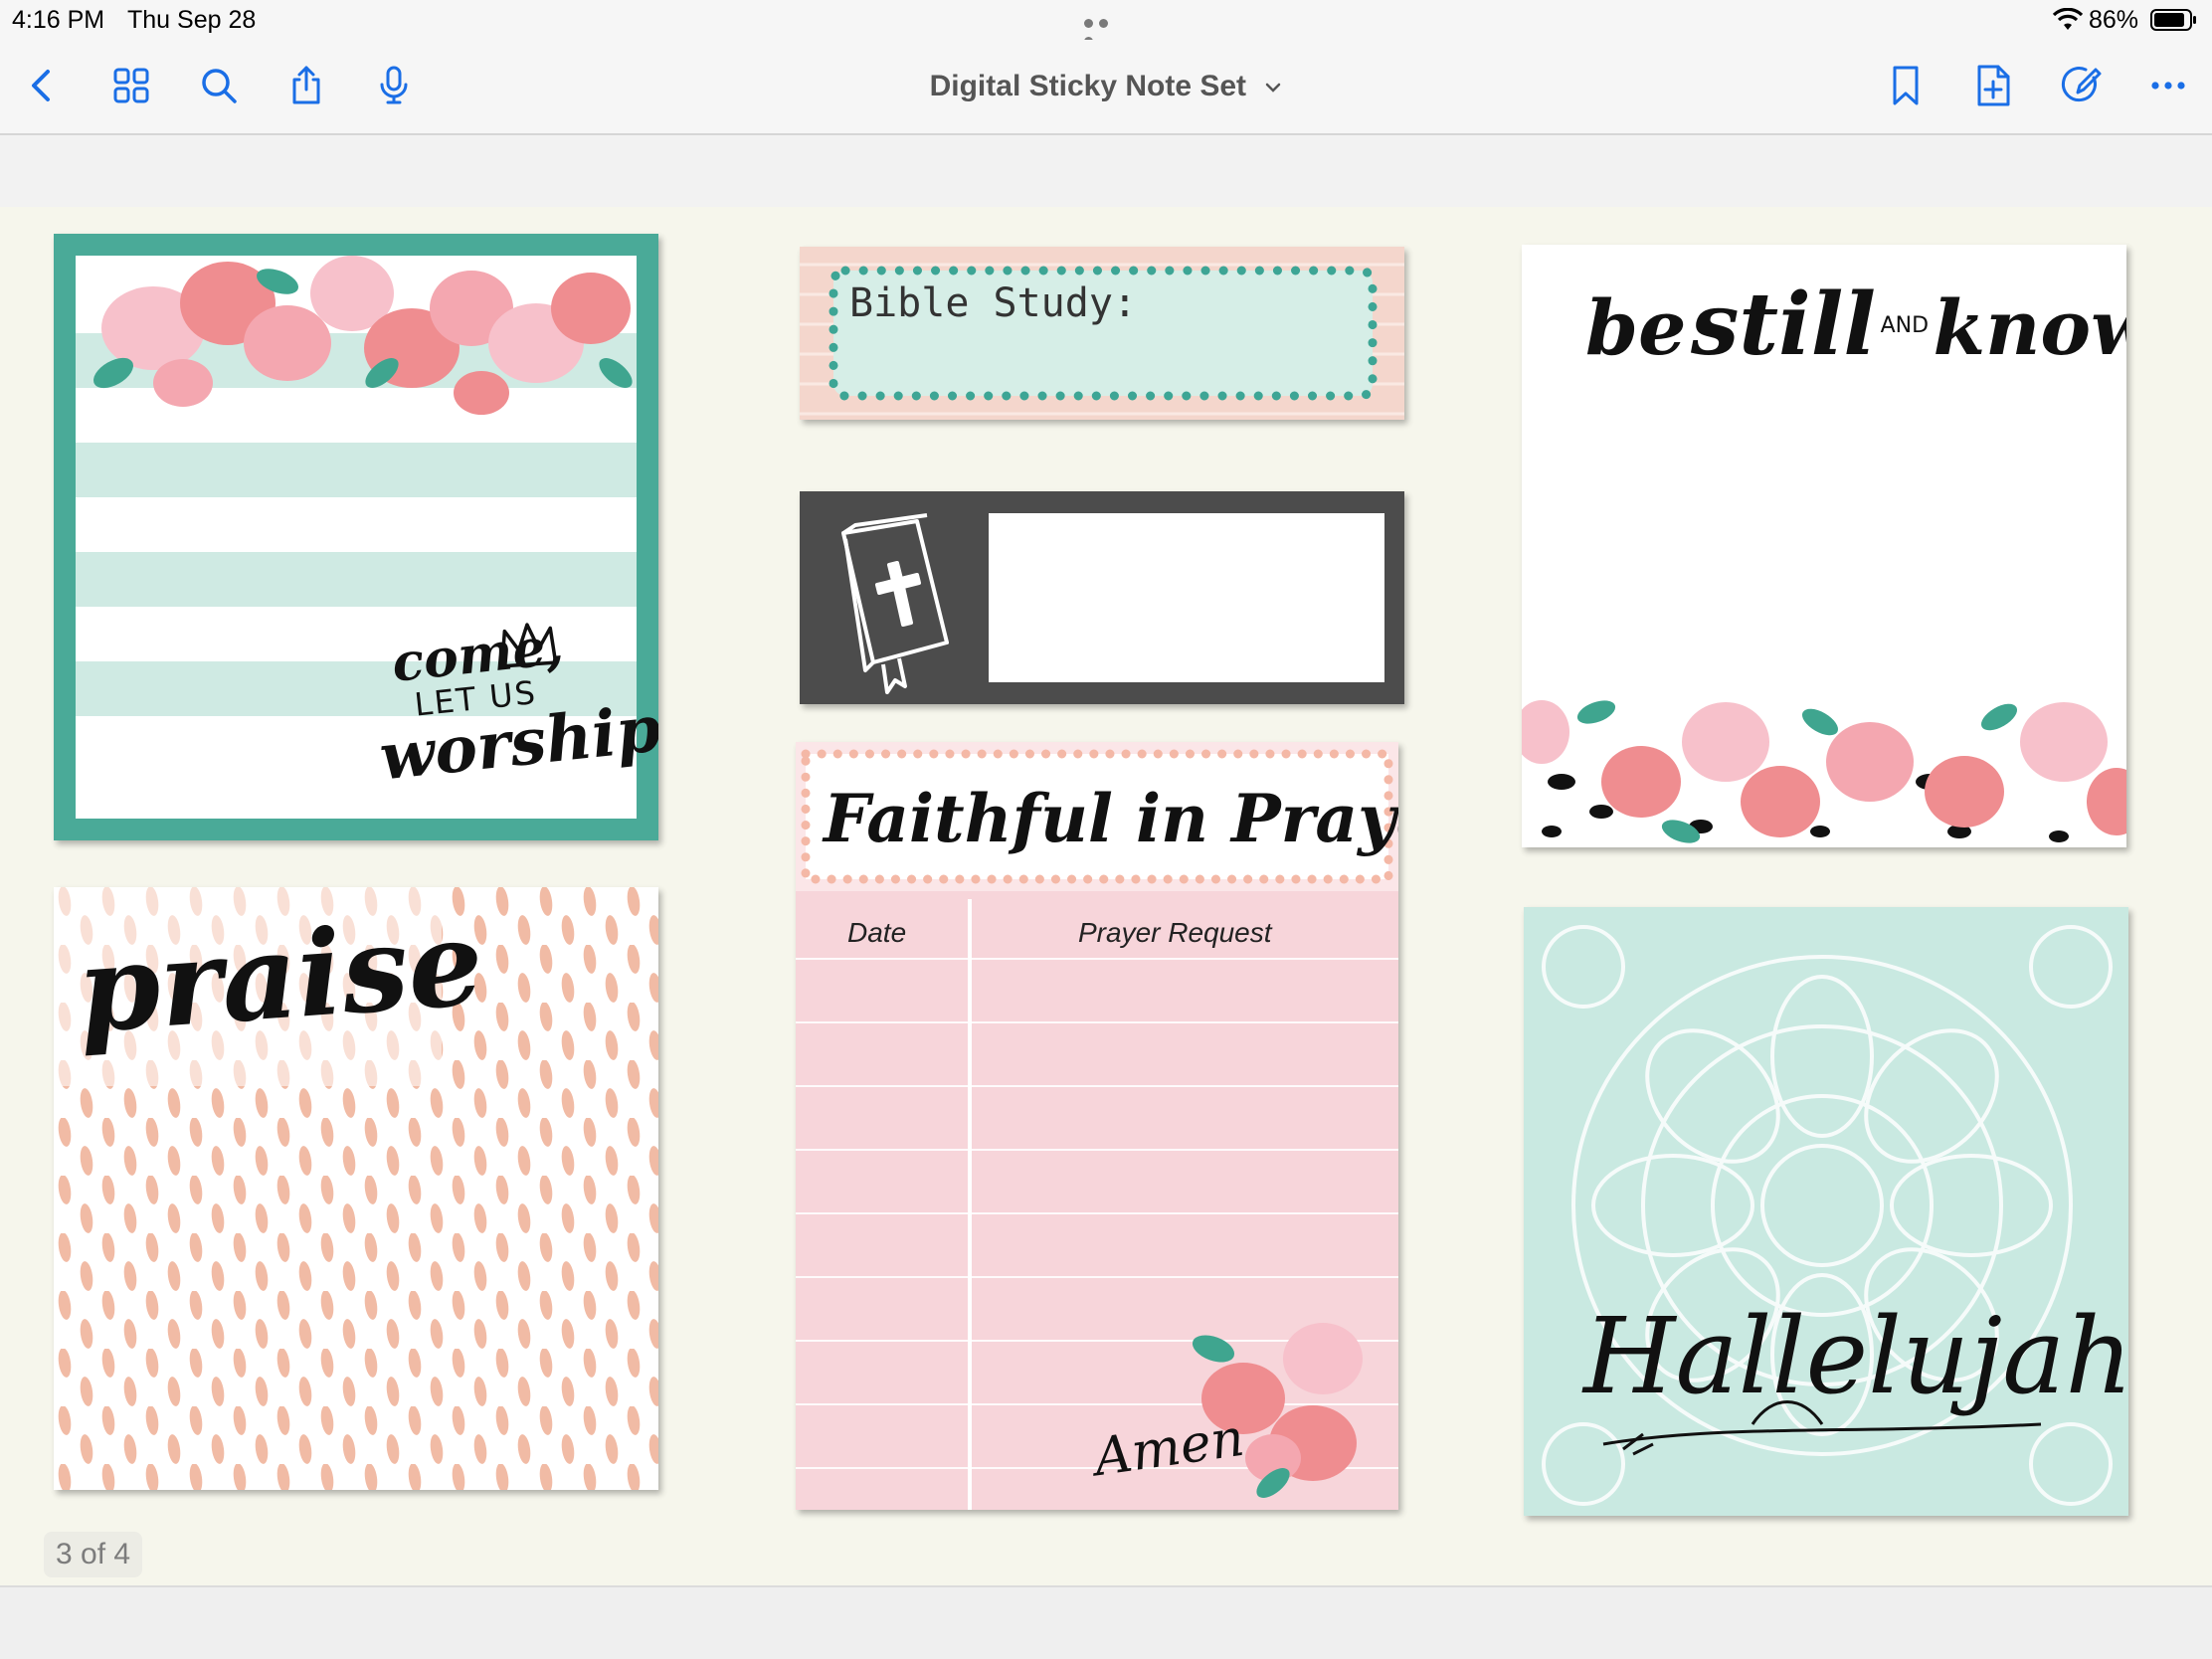 Image resolution: width=2212 pixels, height=1659 pixels. Describe the element at coordinates (1993, 85) in the screenshot. I see `add-page-icon` at that location.